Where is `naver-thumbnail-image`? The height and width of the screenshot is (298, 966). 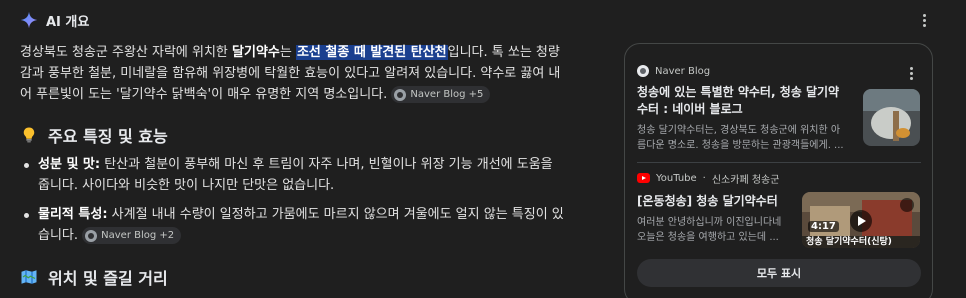
naver-thumbnail-image is located at coordinates (891, 117).